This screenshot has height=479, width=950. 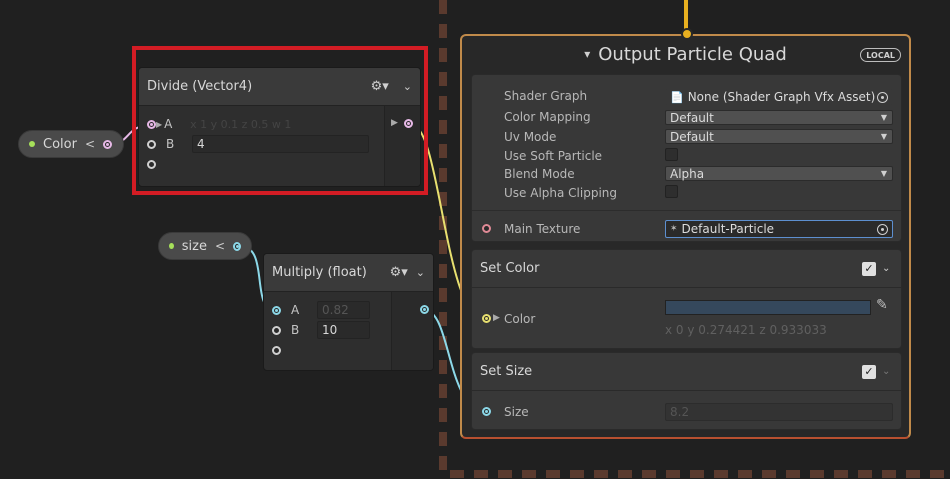 I want to click on output-icon: ▾, so click(x=587, y=54).